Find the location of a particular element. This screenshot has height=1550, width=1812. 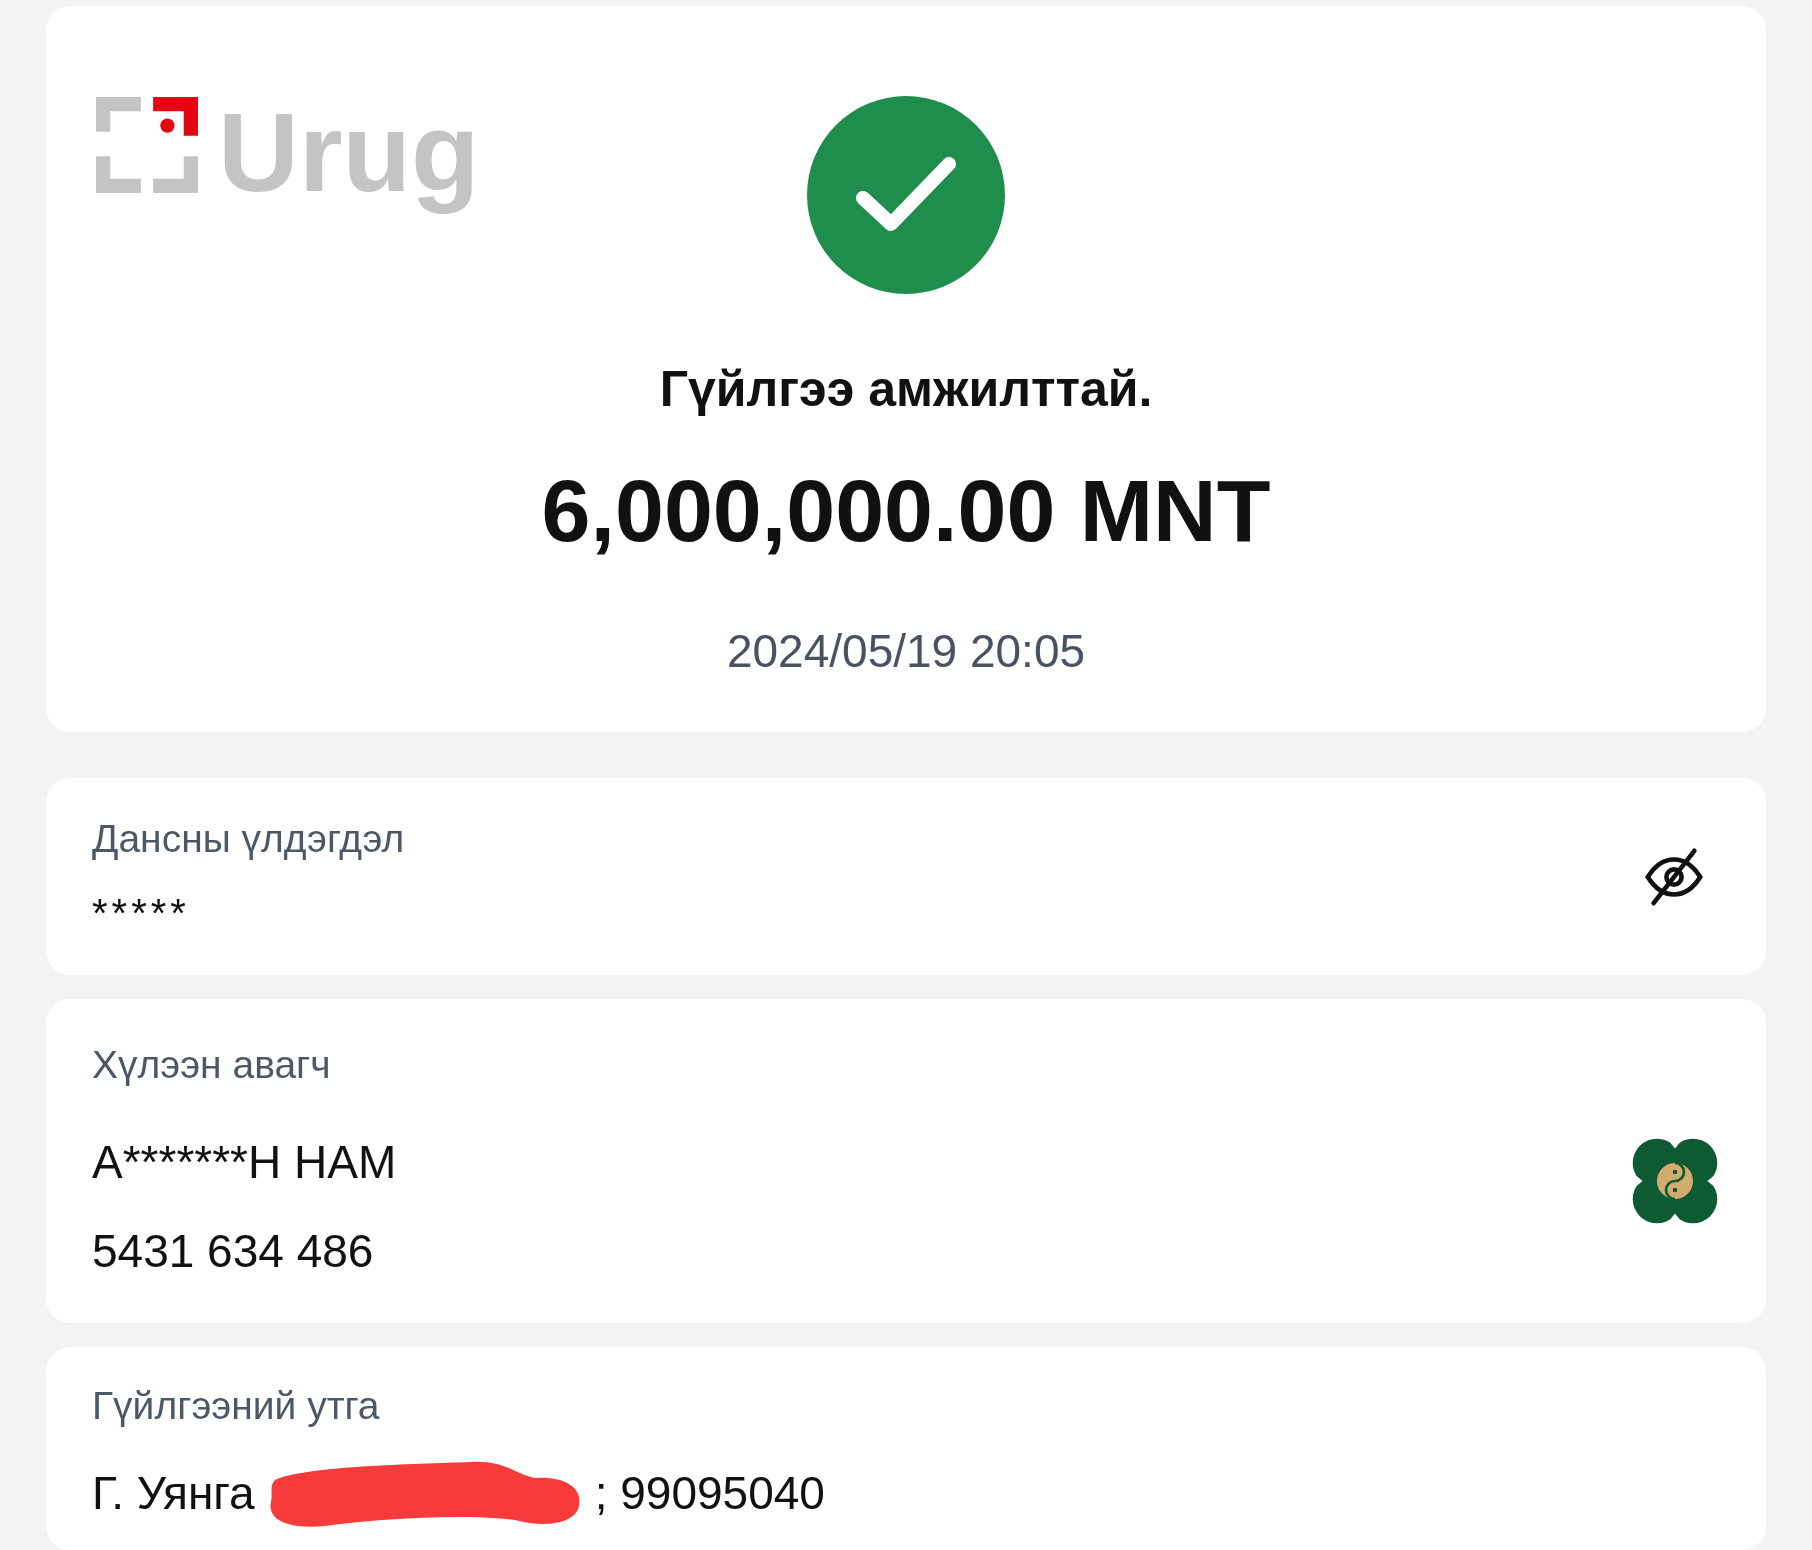

status-title: Гүйлгээ амжилттай. is located at coordinates (906, 389).